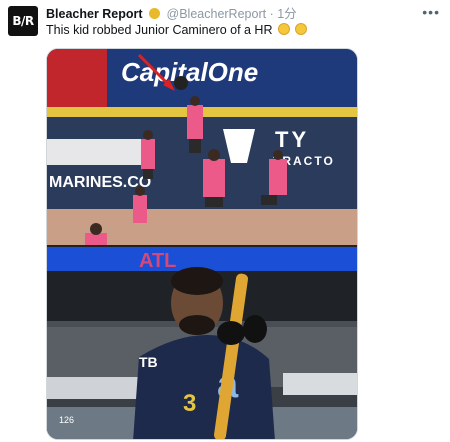 Image resolution: width=450 pixels, height=442 pixels. I want to click on sign-main: CapitalOne, so click(189, 72).